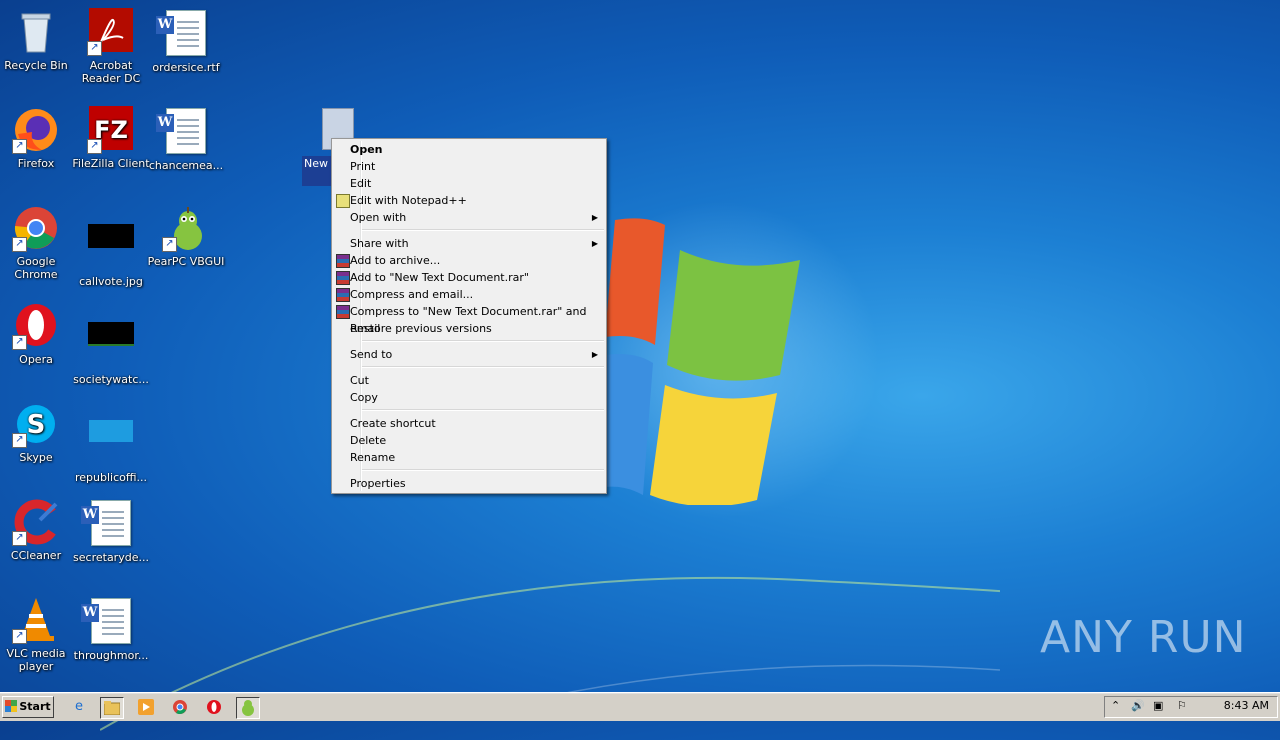  Describe the element at coordinates (36, 268) in the screenshot. I see `desktop-icon-label: Google Chrome` at that location.